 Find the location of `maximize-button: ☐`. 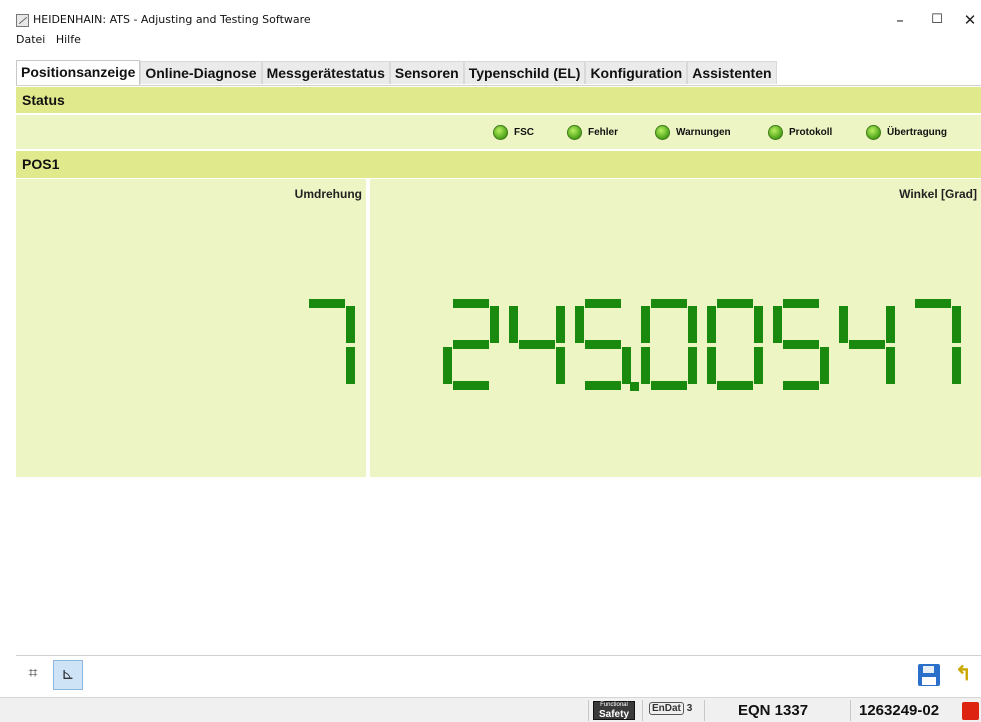

maximize-button: ☐ is located at coordinates (937, 20).